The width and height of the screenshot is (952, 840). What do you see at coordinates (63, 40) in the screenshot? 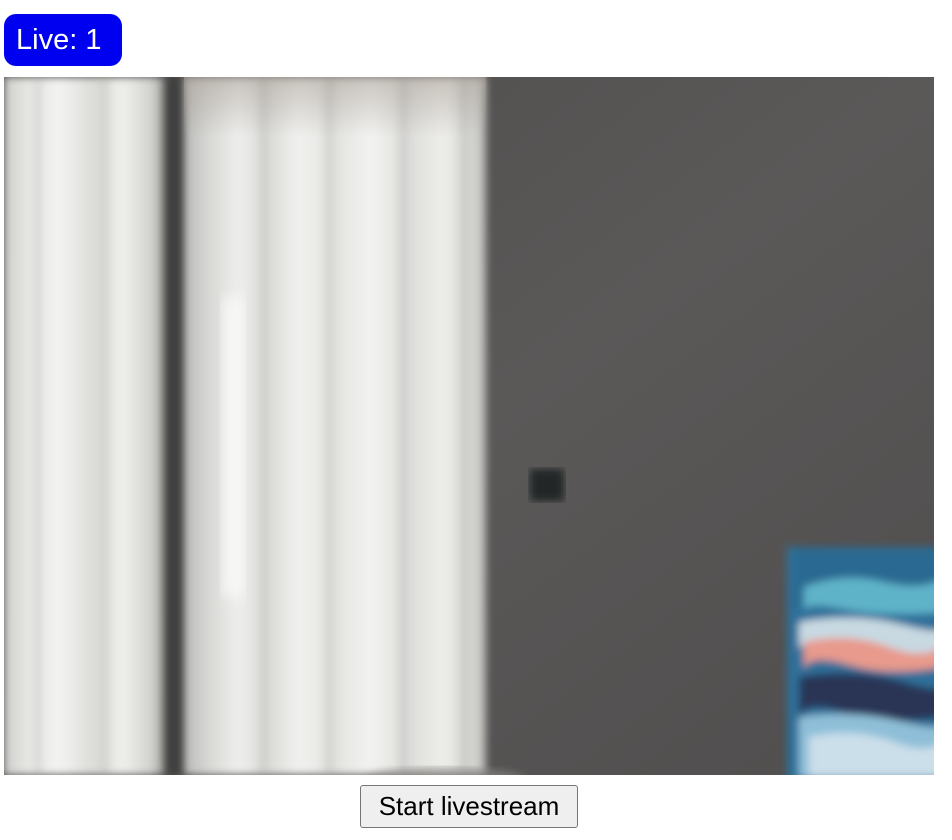
I see `live-viewer-badge: Live: 1` at bounding box center [63, 40].